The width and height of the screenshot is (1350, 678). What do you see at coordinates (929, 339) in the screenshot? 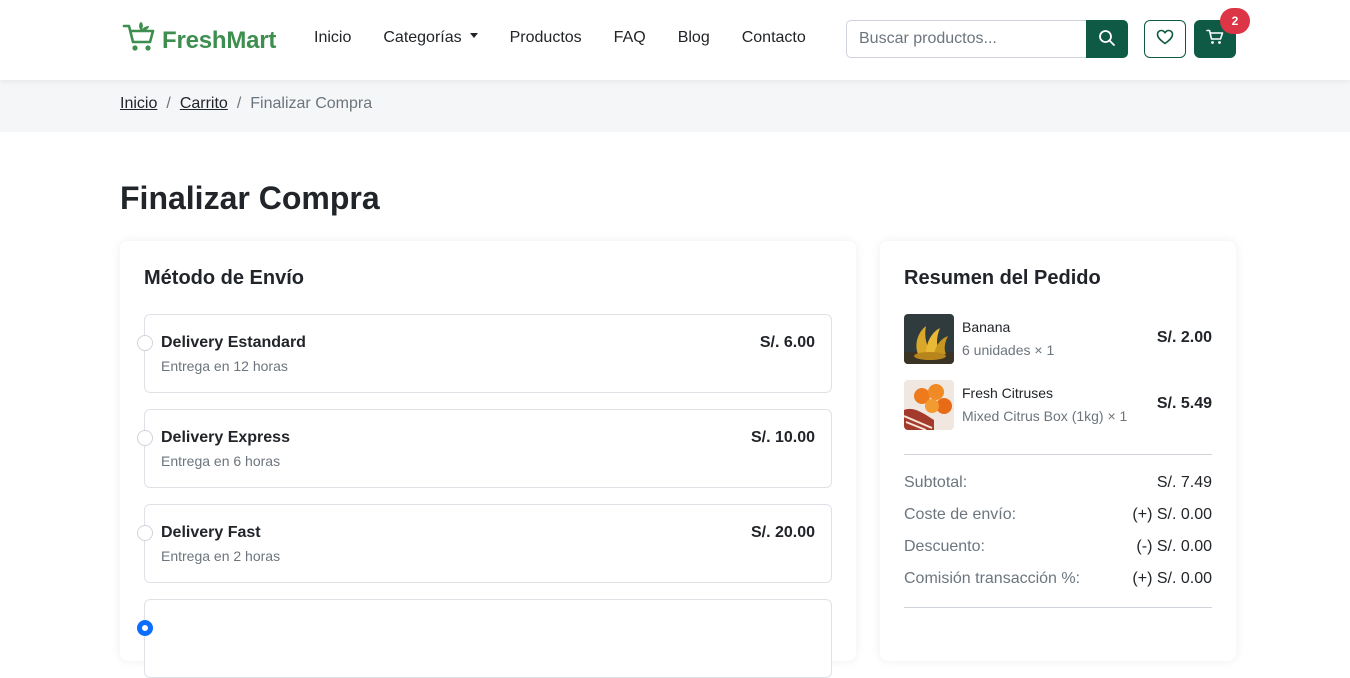
I see `product-image-banana` at bounding box center [929, 339].